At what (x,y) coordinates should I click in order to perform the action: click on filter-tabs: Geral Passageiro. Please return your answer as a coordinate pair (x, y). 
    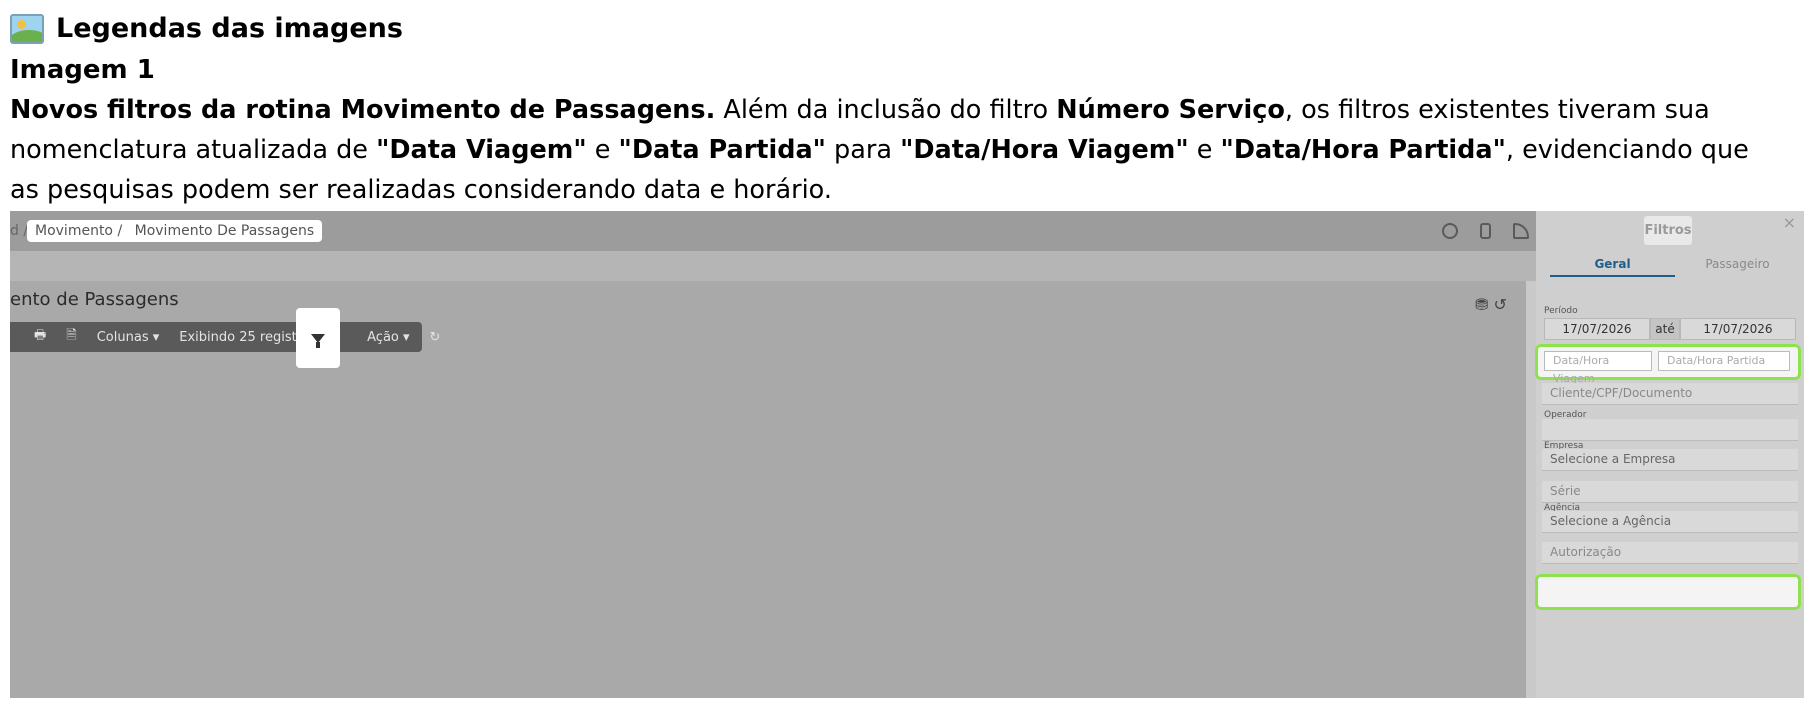
    Looking at the image, I should click on (1675, 267).